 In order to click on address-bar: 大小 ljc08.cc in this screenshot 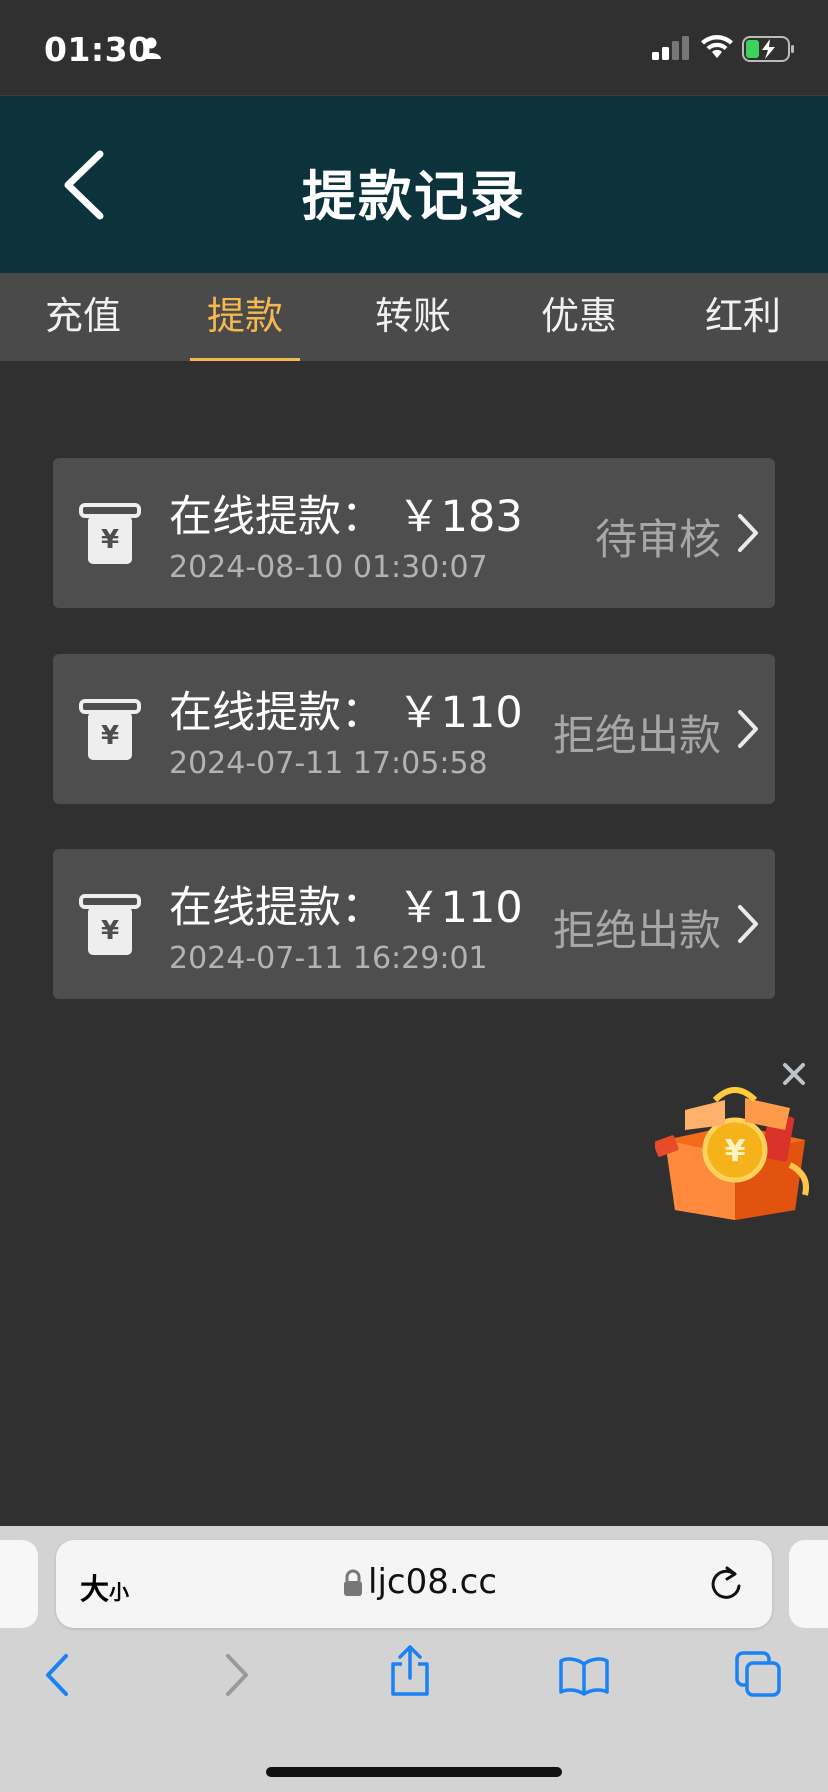, I will do `click(414, 1584)`.